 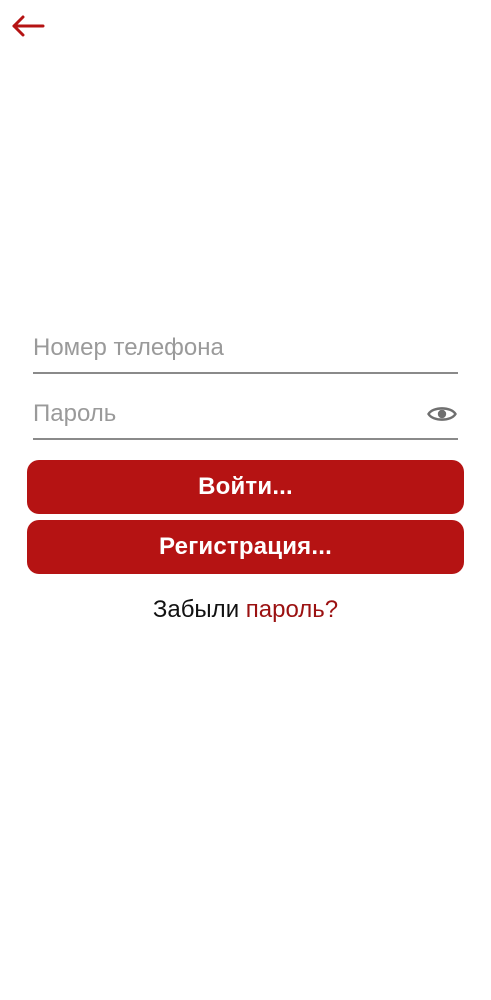 What do you see at coordinates (292, 609) in the screenshot?
I see `forgot-password-link: пароль?` at bounding box center [292, 609].